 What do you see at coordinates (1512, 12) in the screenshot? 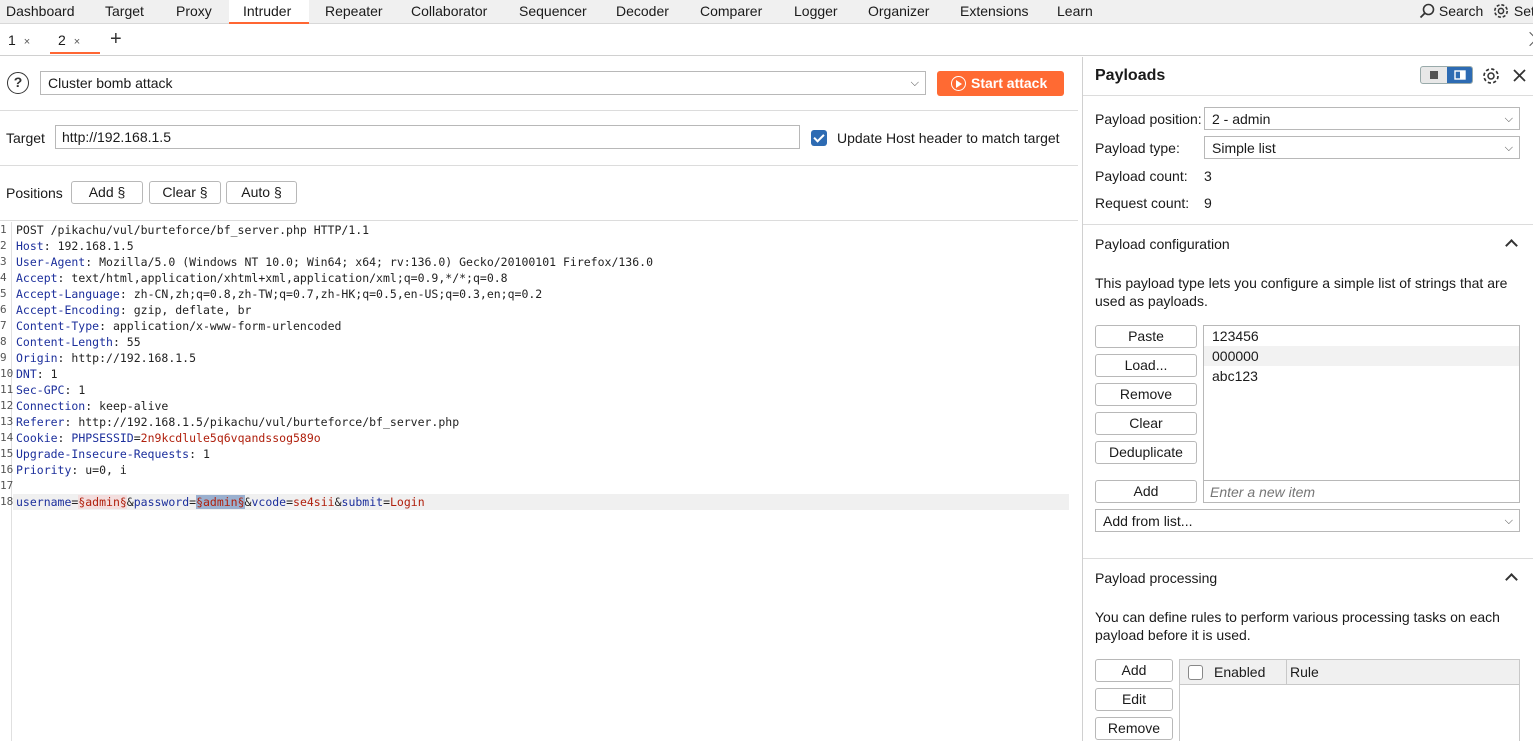
I see `settings-button: Set` at bounding box center [1512, 12].